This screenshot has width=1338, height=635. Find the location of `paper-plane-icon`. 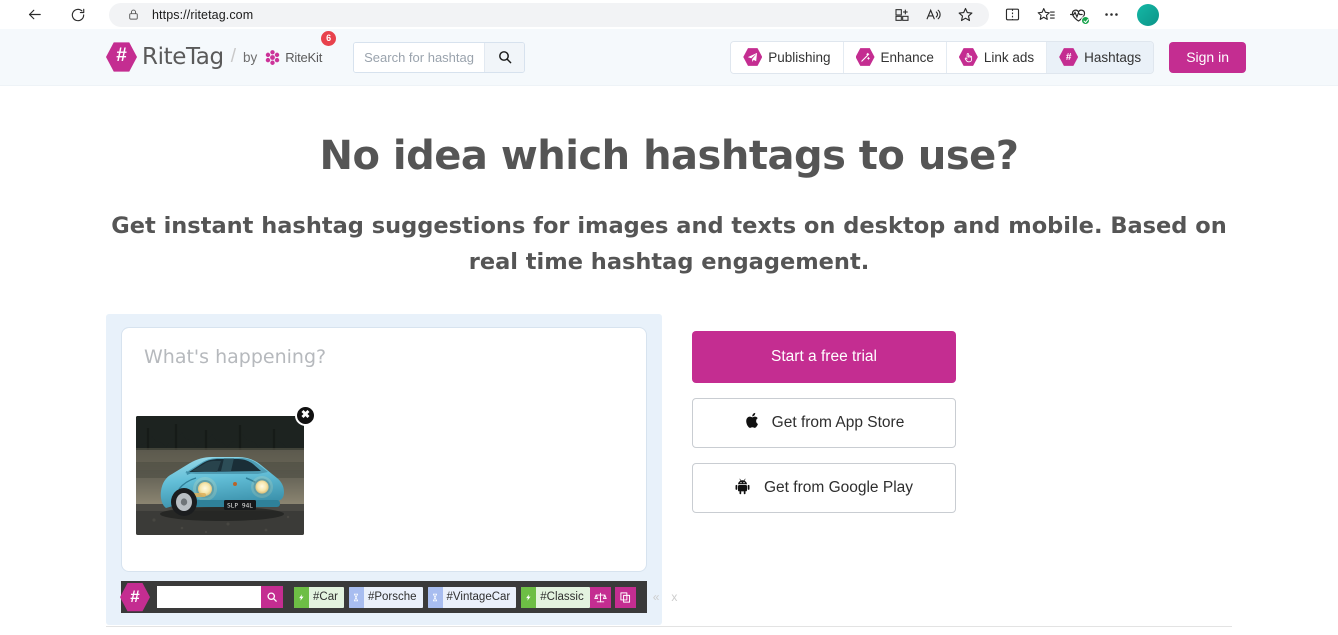

paper-plane-icon is located at coordinates (753, 57).